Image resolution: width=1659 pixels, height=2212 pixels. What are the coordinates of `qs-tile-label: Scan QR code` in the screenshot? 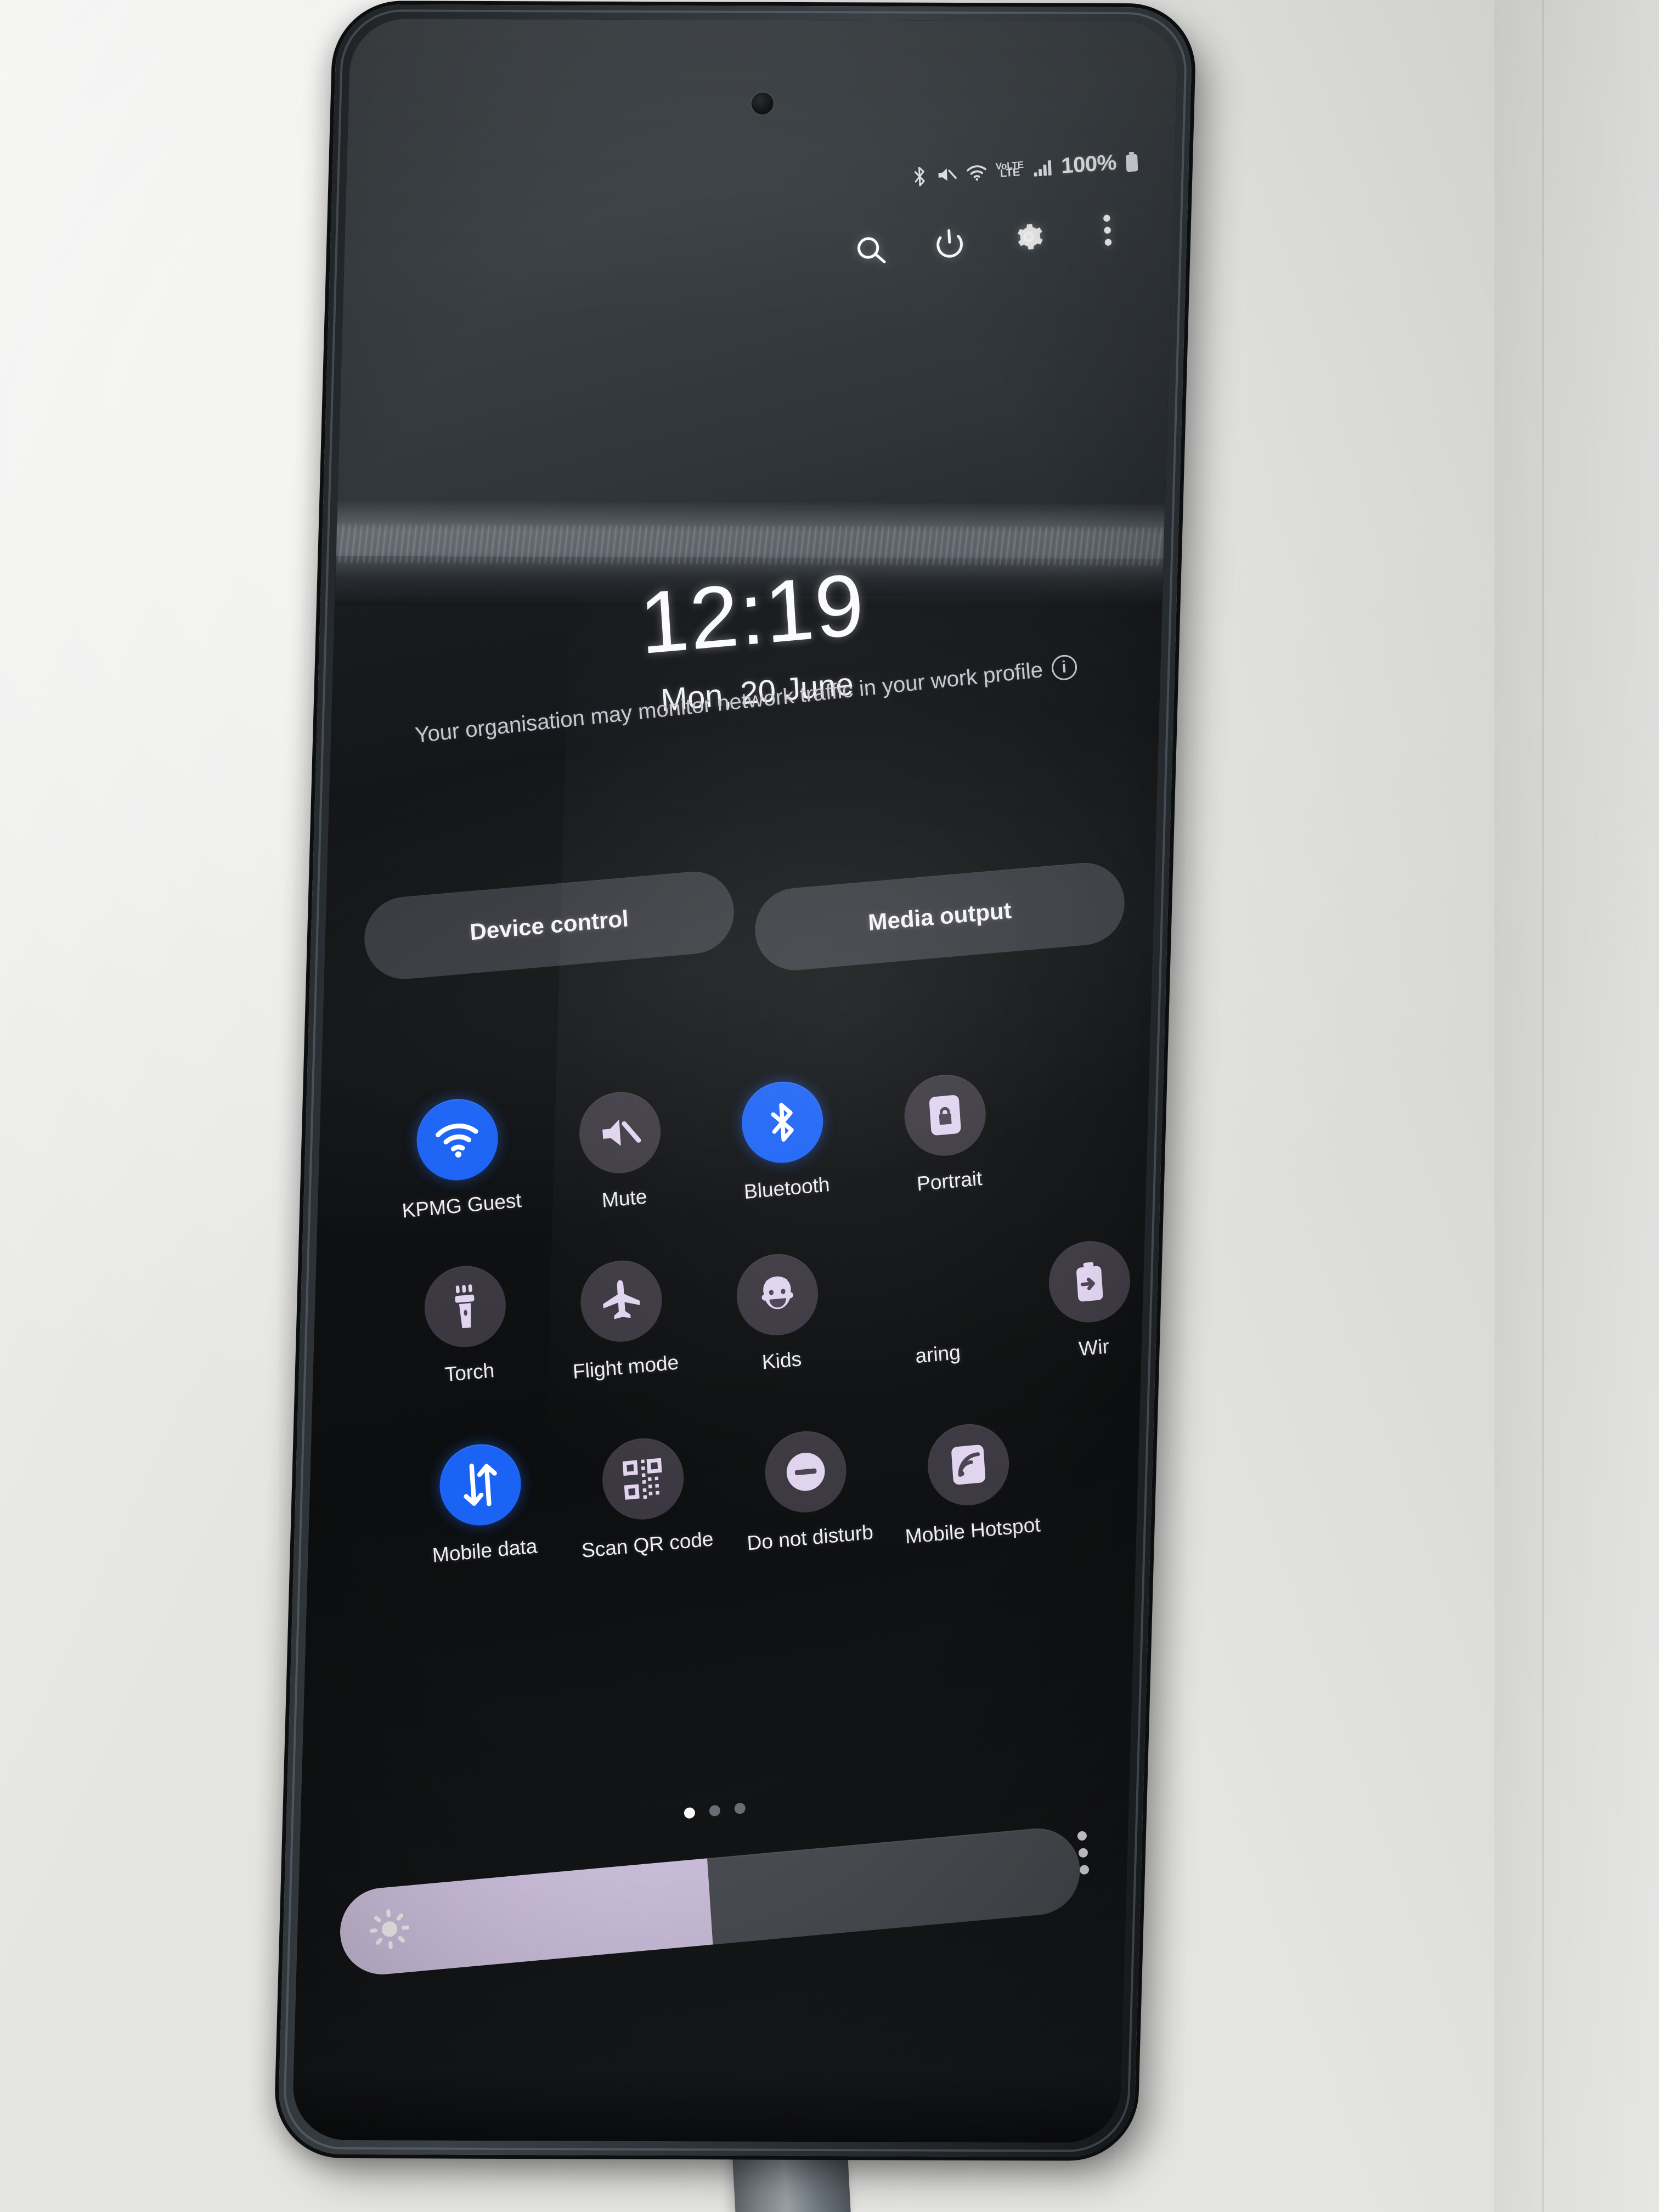 It's located at (647, 1544).